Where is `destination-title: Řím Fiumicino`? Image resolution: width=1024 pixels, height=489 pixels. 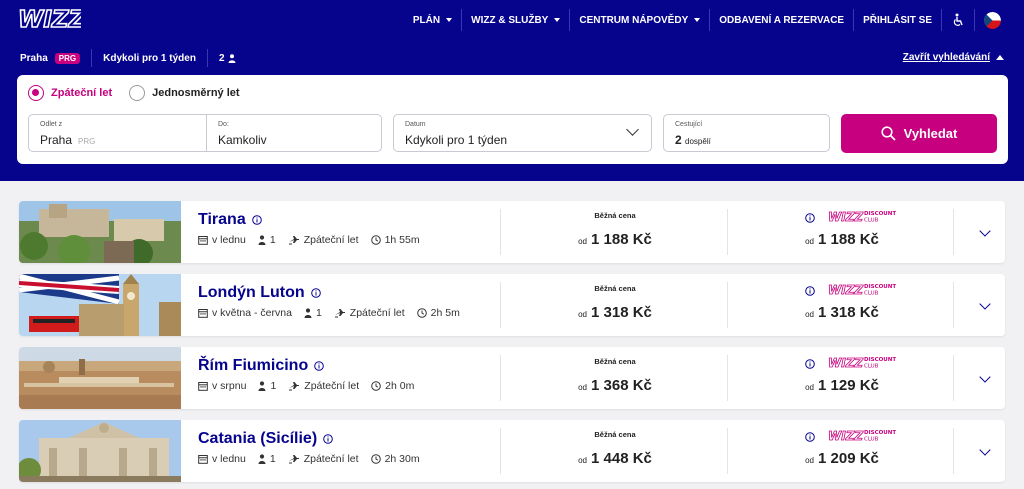
destination-title: Řím Fiumicino is located at coordinates (261, 366).